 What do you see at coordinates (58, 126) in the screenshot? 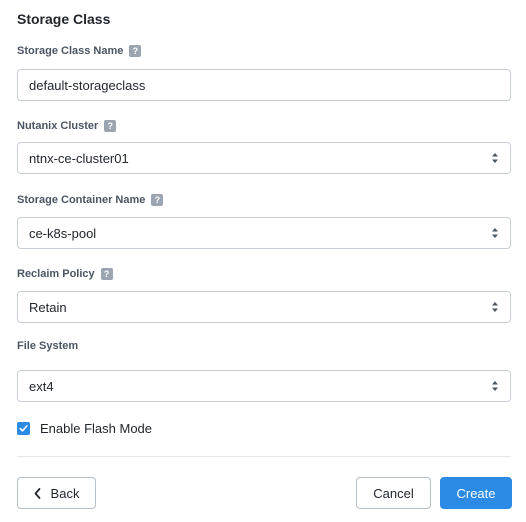
I see `nutanix-cluster-label-text: Nutanix Cluster` at bounding box center [58, 126].